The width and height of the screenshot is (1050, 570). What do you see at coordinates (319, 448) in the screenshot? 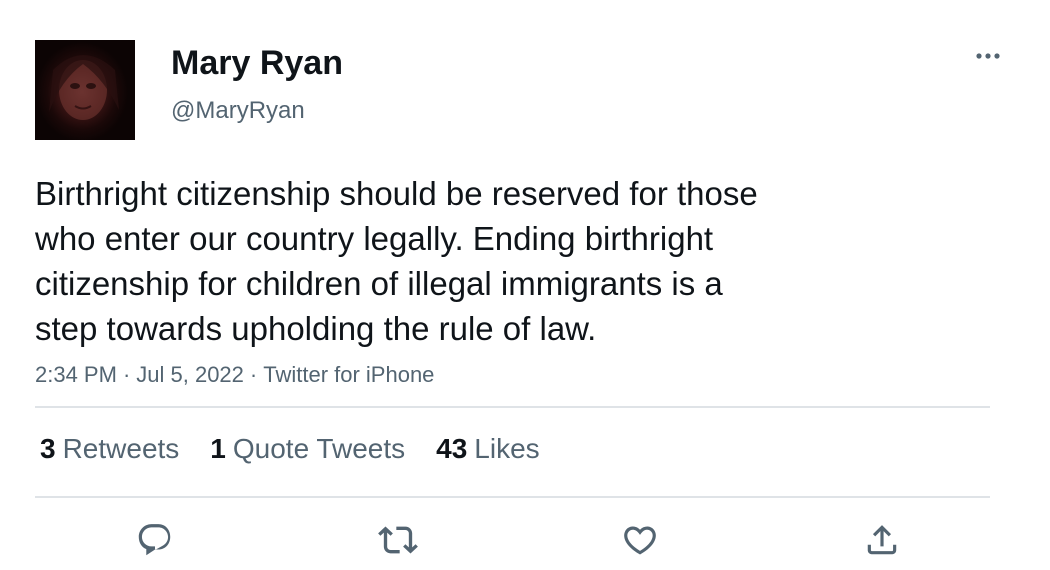
I see `quote-tweets-label: Quote Tweets` at bounding box center [319, 448].